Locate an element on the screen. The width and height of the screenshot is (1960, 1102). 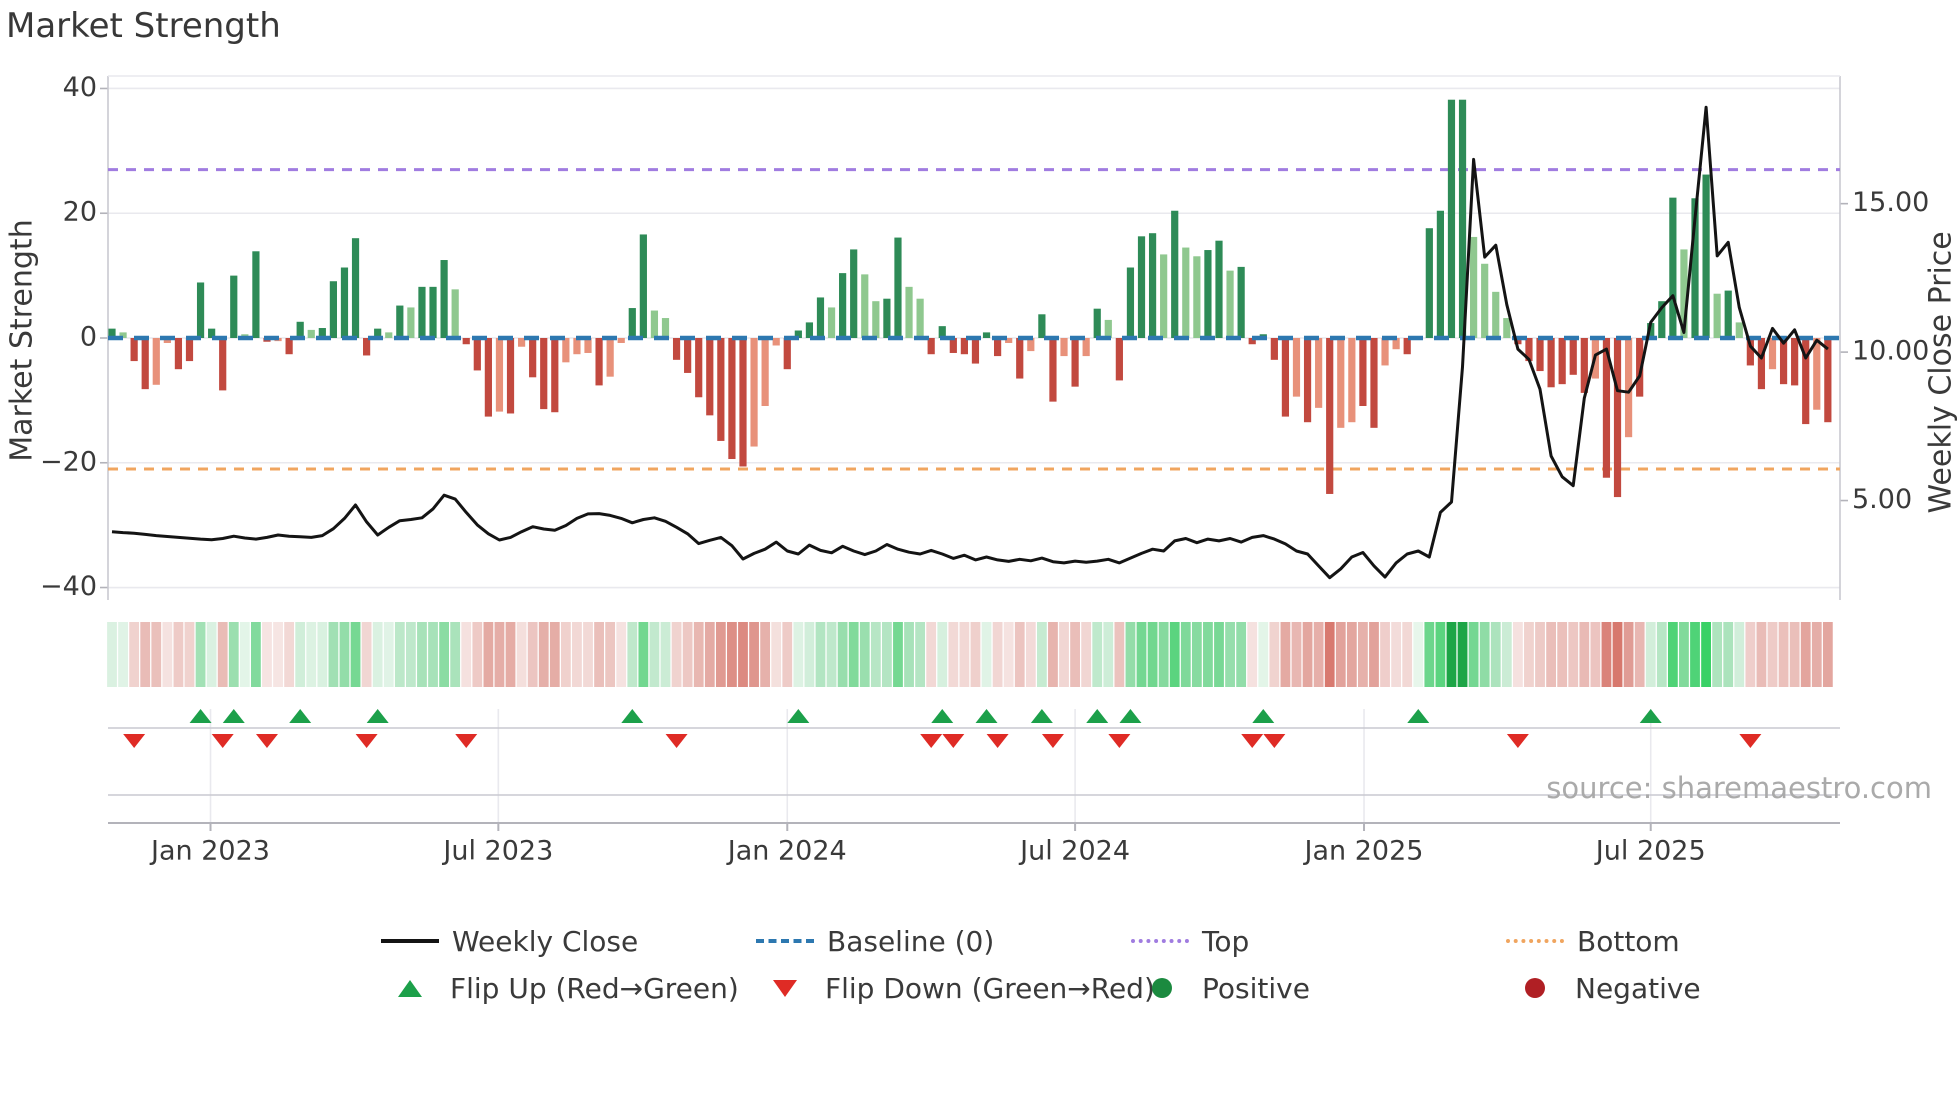
top-line-swatch-icon is located at coordinates (1160, 941).